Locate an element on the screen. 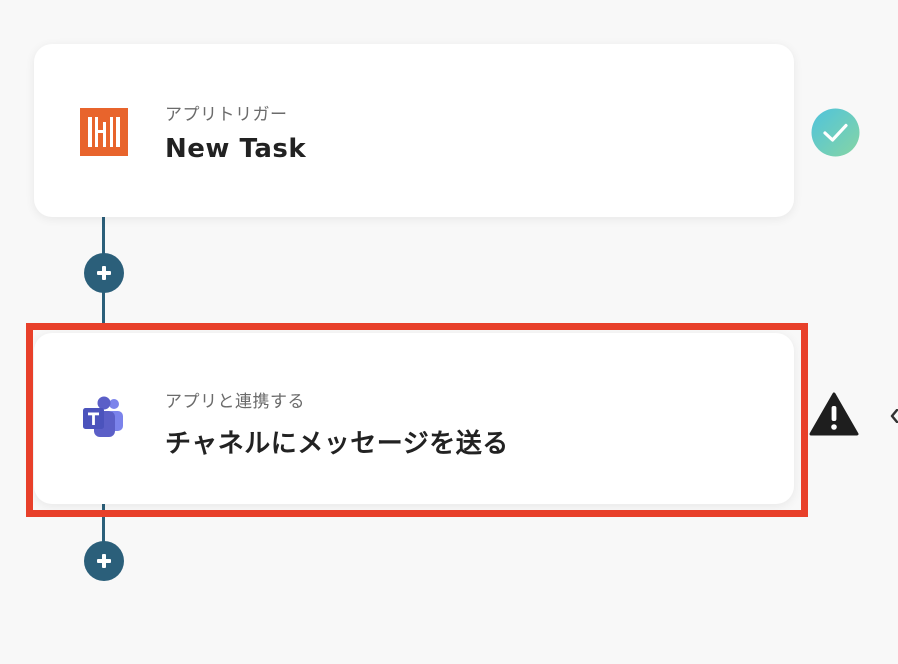 The width and height of the screenshot is (898, 664). step-type-label: アプリと連携する is located at coordinates (235, 402).